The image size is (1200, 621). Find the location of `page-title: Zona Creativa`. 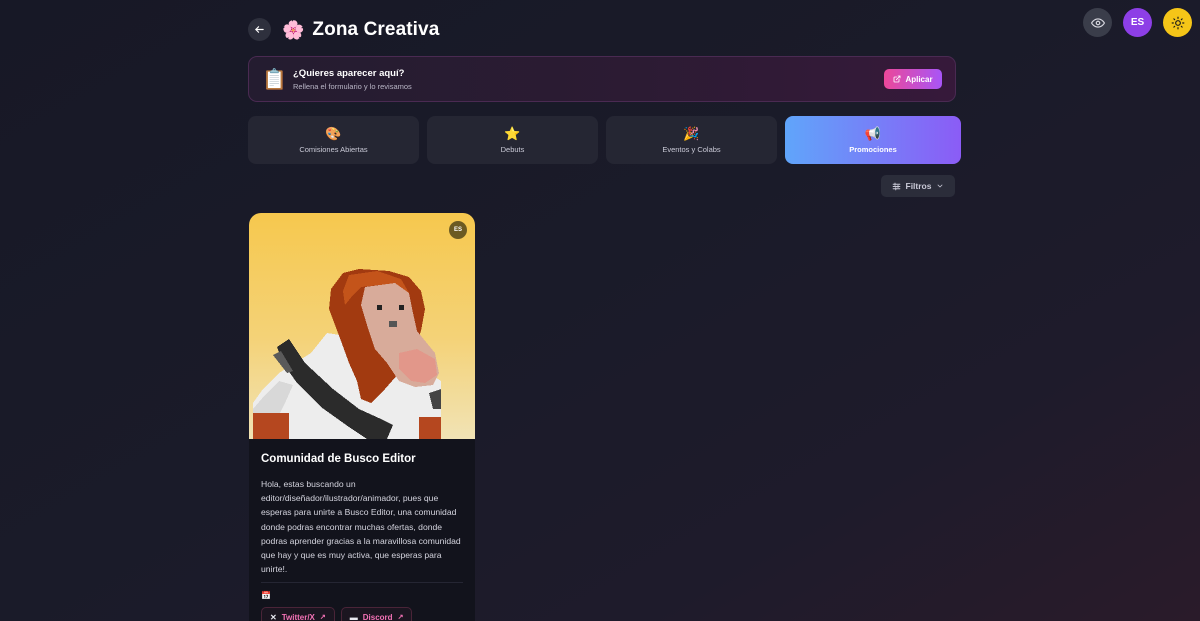

page-title: Zona Creativa is located at coordinates (376, 29).